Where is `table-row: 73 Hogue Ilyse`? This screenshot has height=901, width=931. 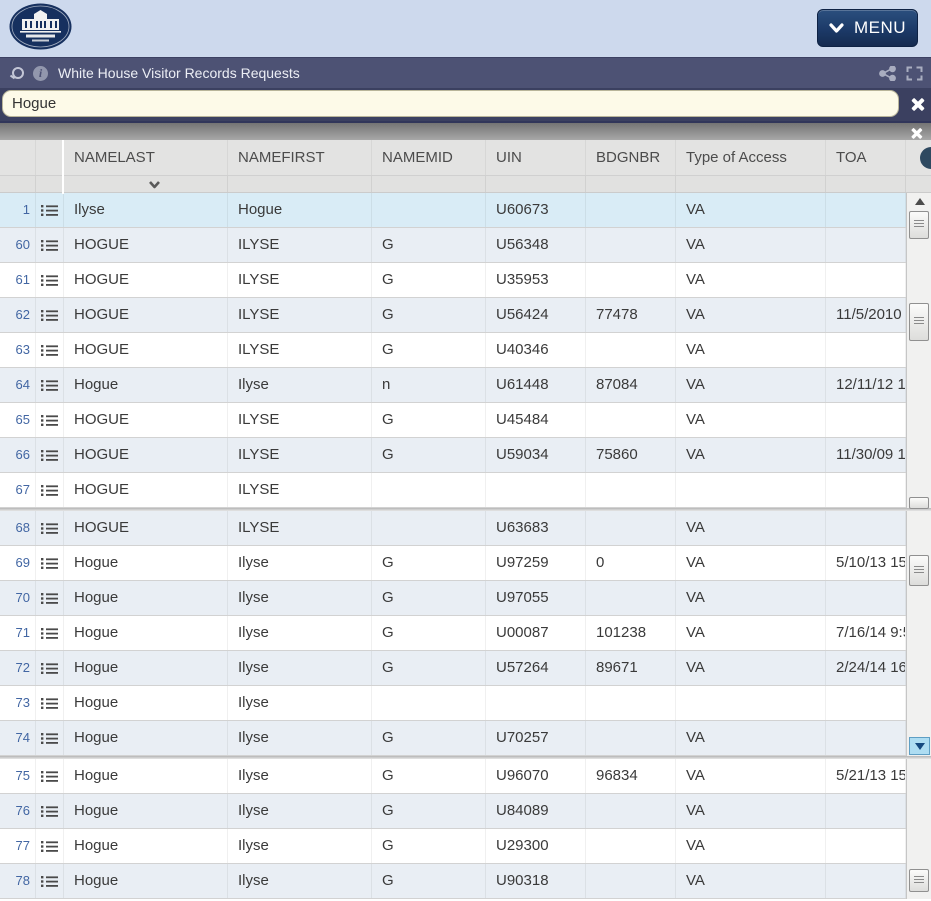
table-row: 73 Hogue Ilyse is located at coordinates (453, 703).